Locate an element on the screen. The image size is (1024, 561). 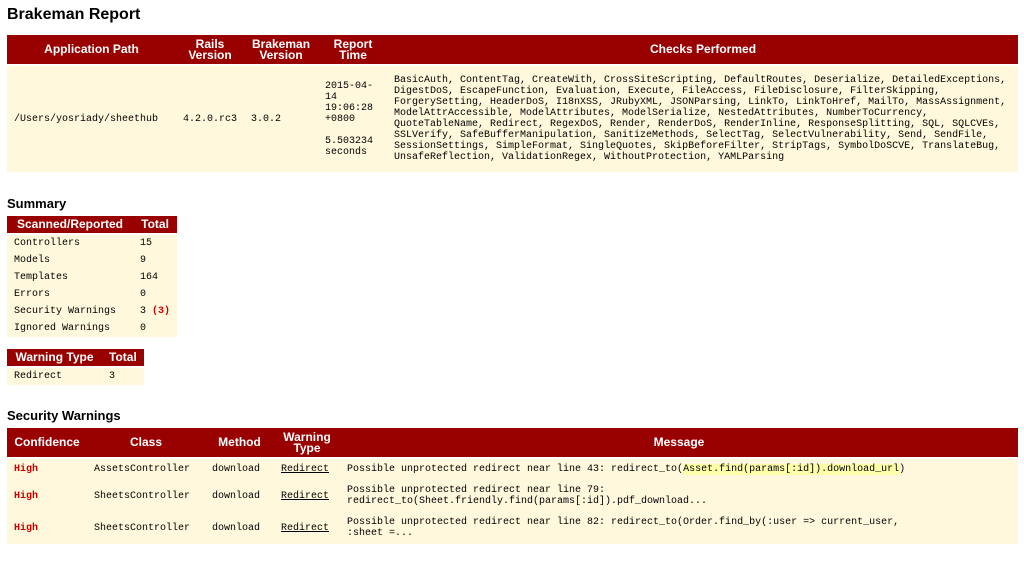
summary-row: Ignored Warnings 0 is located at coordinates (92, 328).